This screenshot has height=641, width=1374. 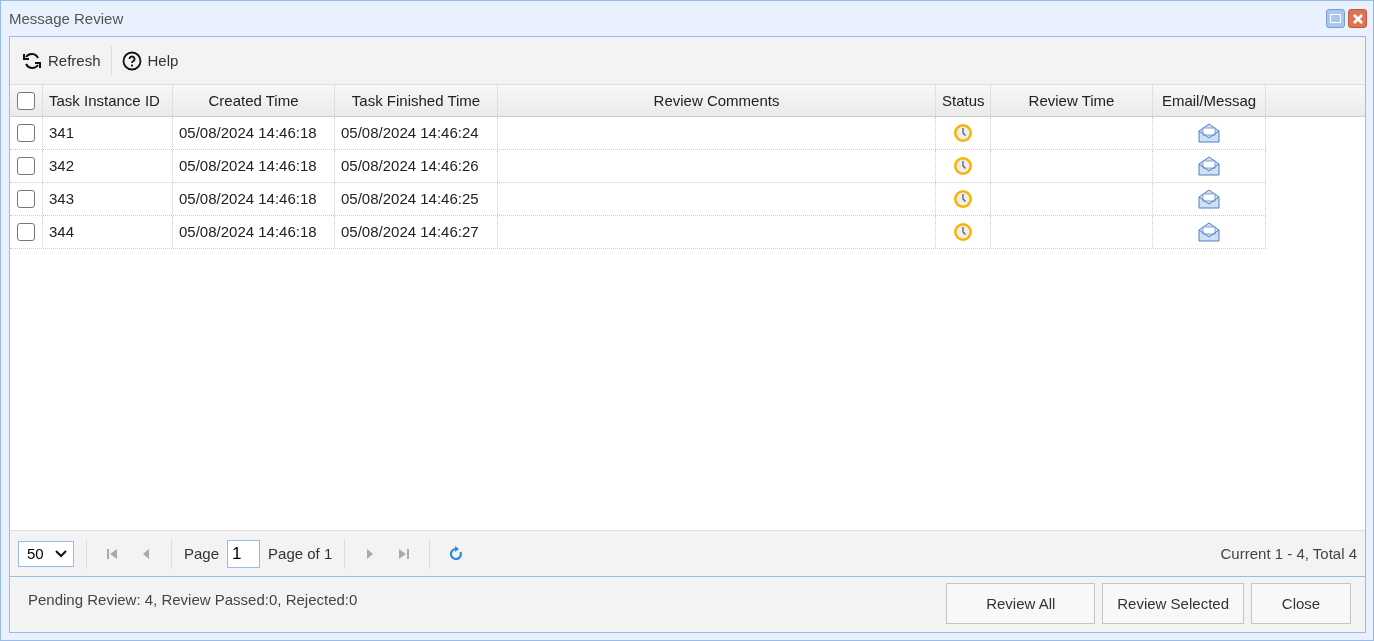 I want to click on table-cell: 05/08/2024 14:46:24, so click(x=416, y=133).